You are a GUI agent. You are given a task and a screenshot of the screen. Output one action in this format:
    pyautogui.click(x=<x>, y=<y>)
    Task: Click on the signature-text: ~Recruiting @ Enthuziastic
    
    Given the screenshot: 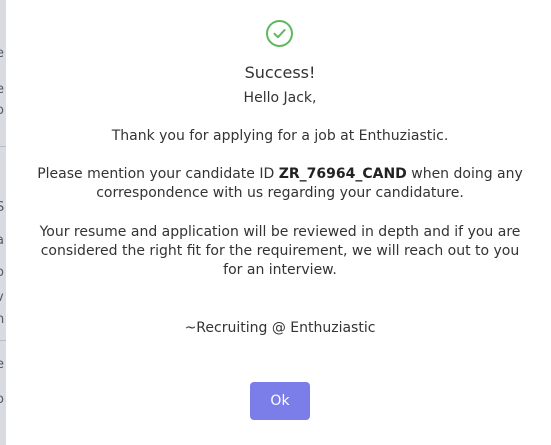 What is the action you would take?
    pyautogui.click(x=280, y=328)
    